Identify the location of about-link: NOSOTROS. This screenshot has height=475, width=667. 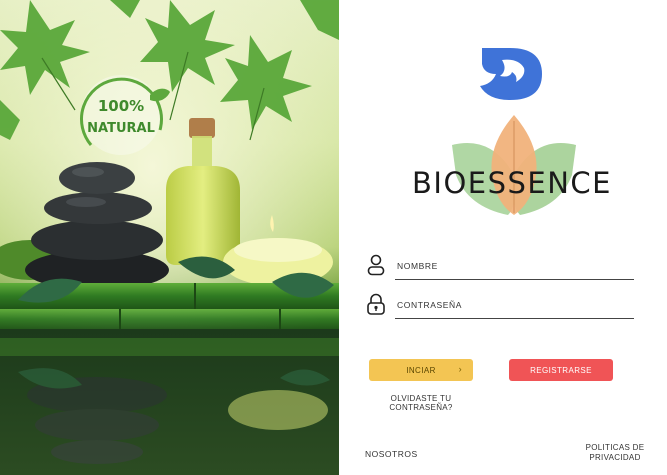
(391, 454).